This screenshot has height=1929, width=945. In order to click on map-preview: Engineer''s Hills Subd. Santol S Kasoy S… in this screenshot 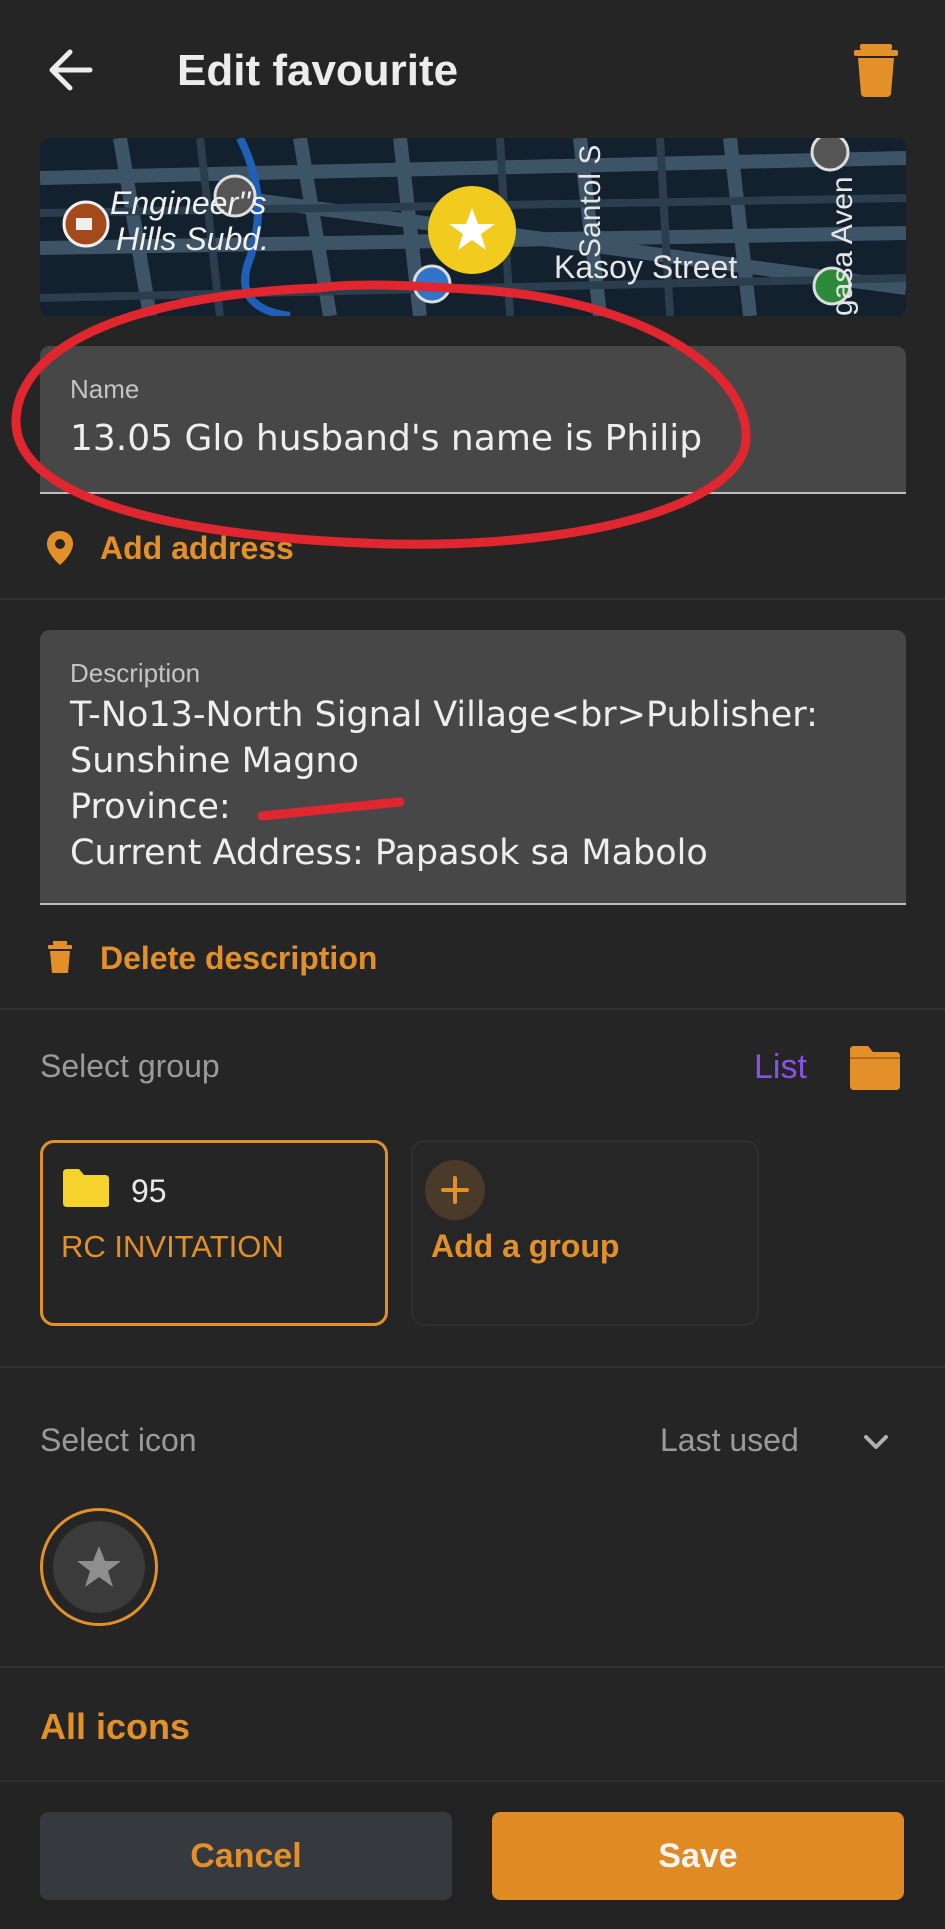, I will do `click(473, 227)`.